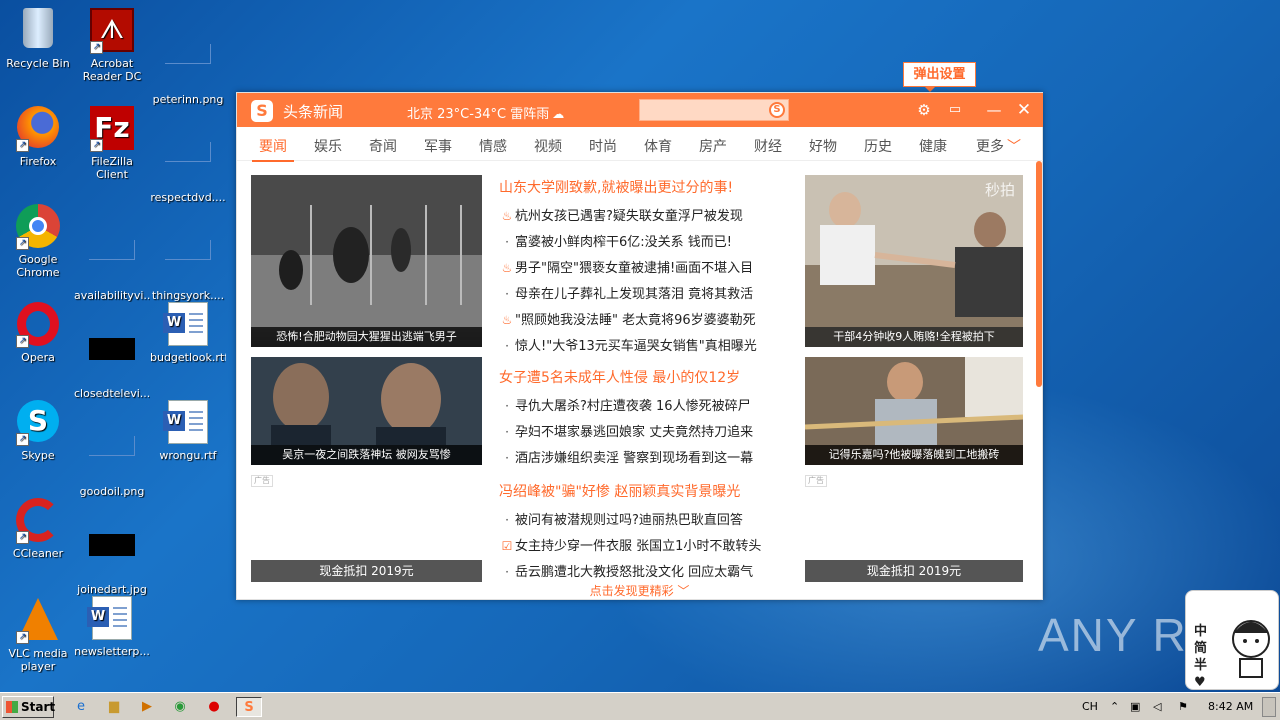 The image size is (1280, 720). I want to click on language-indicator: CH, so click(1090, 706).